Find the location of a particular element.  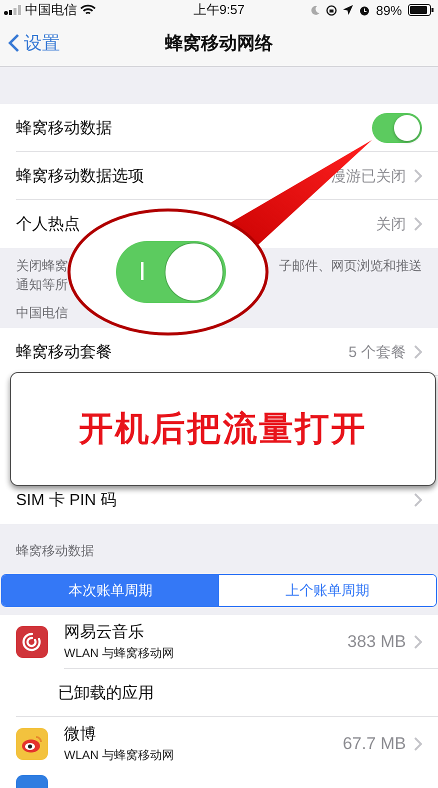

section-header: 蜂窝移动数据 is located at coordinates (55, 550).